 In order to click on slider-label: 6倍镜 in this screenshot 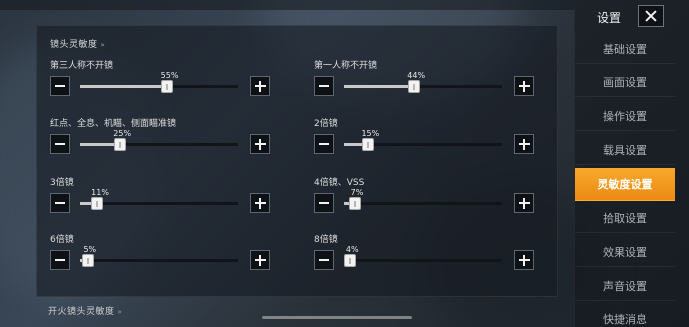, I will do `click(62, 240)`.